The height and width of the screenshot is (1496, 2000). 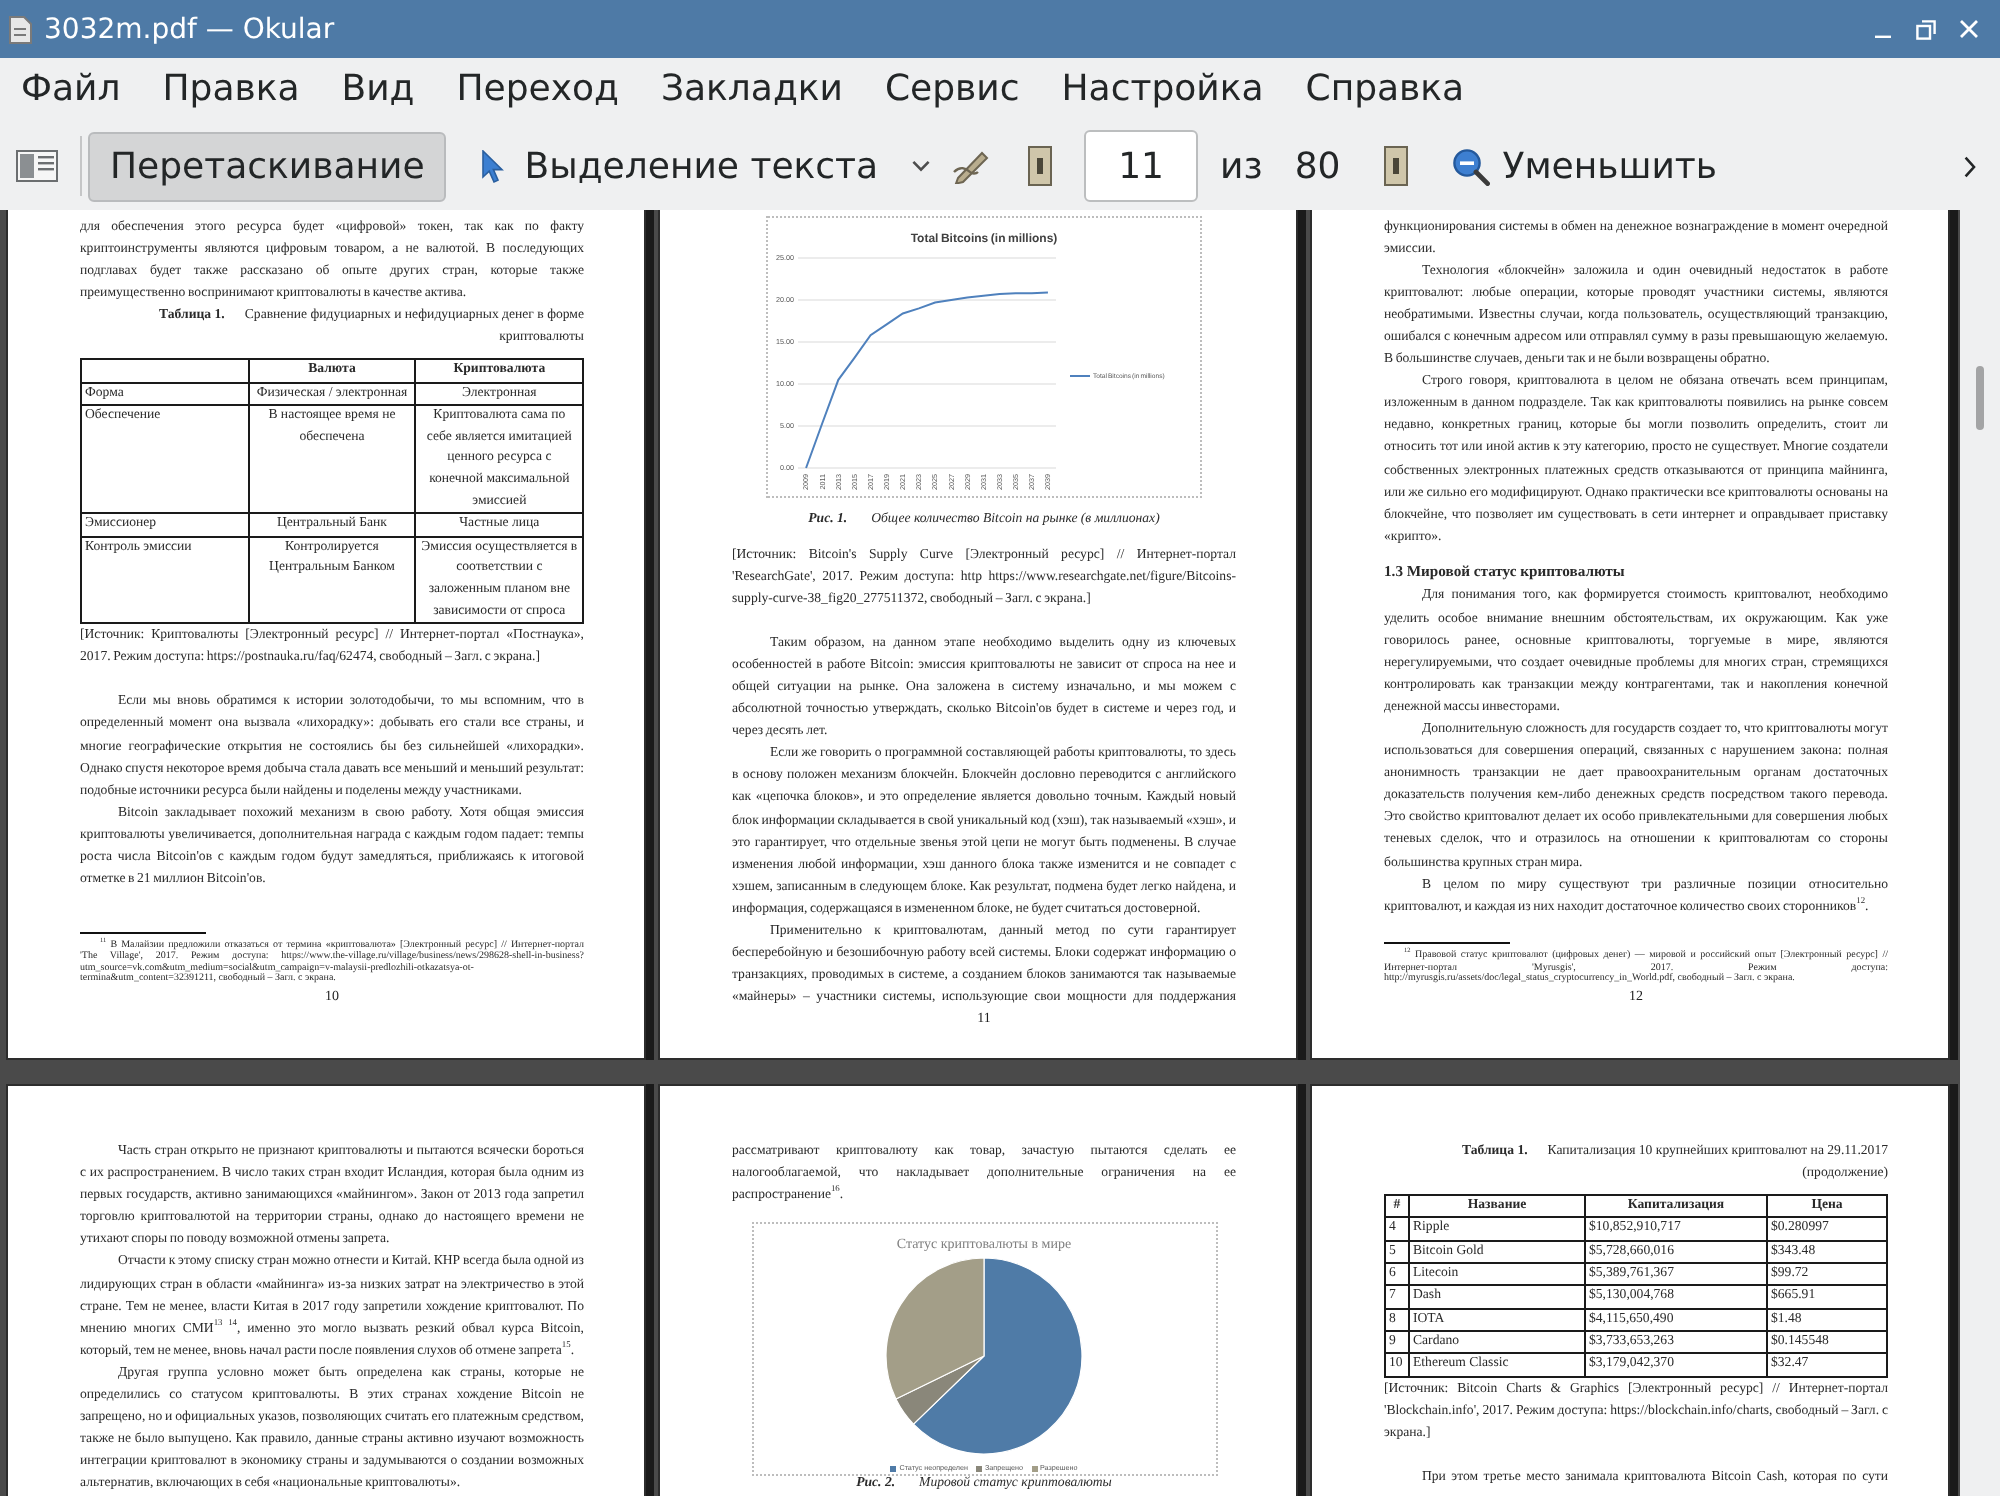 I want to click on page-number-field: 11, so click(x=1141, y=166).